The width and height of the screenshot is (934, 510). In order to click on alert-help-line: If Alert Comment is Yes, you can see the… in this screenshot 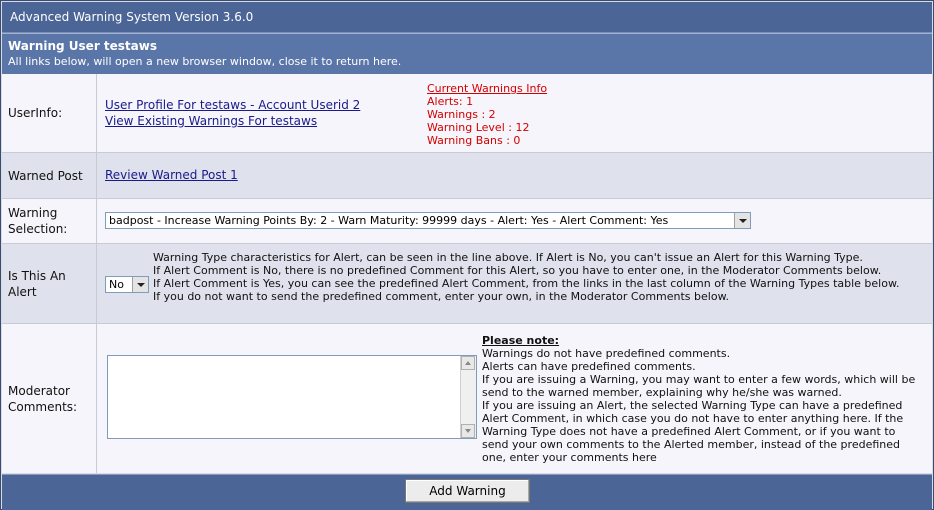, I will do `click(526, 283)`.